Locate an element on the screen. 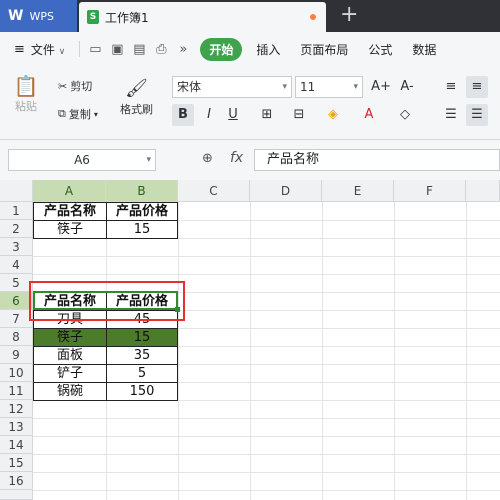 The height and width of the screenshot is (500, 500). cell-b2: 15 is located at coordinates (142, 229).